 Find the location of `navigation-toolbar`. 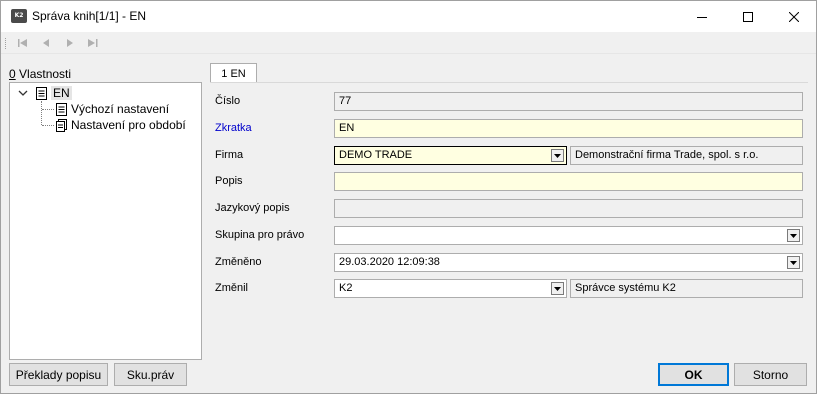

navigation-toolbar is located at coordinates (408, 43).